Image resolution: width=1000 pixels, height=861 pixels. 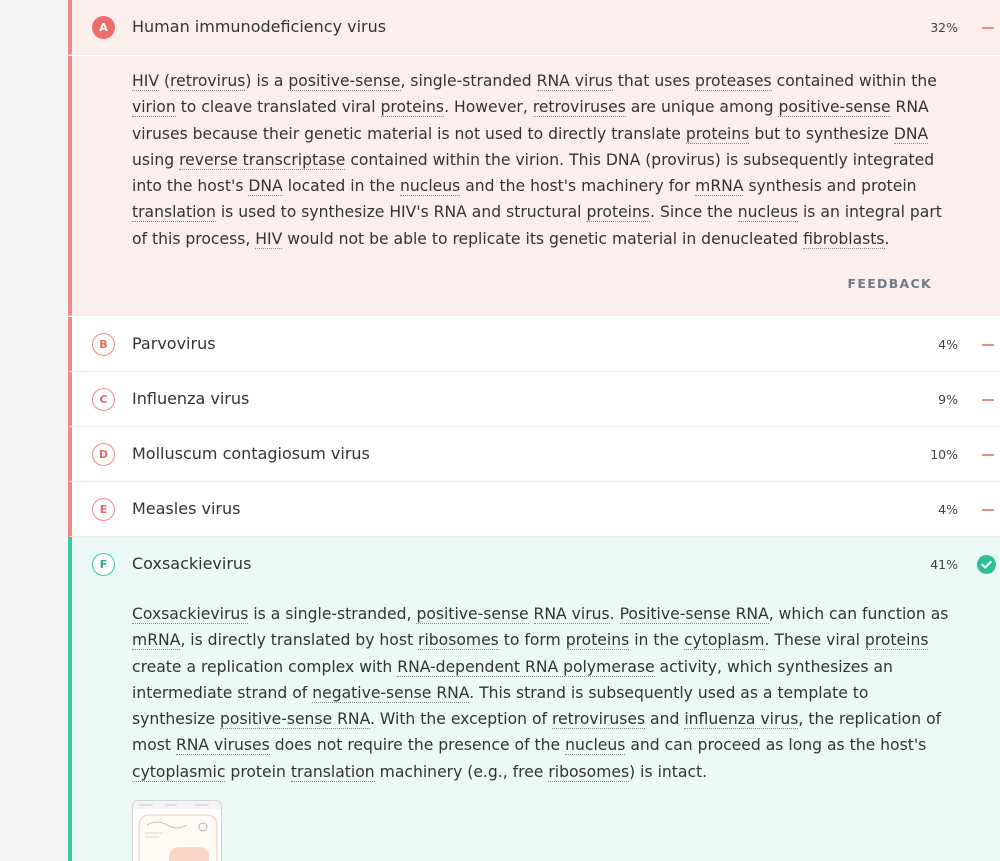 What do you see at coordinates (854, 81) in the screenshot?
I see `explanation-text-fragment: contained within the` at bounding box center [854, 81].